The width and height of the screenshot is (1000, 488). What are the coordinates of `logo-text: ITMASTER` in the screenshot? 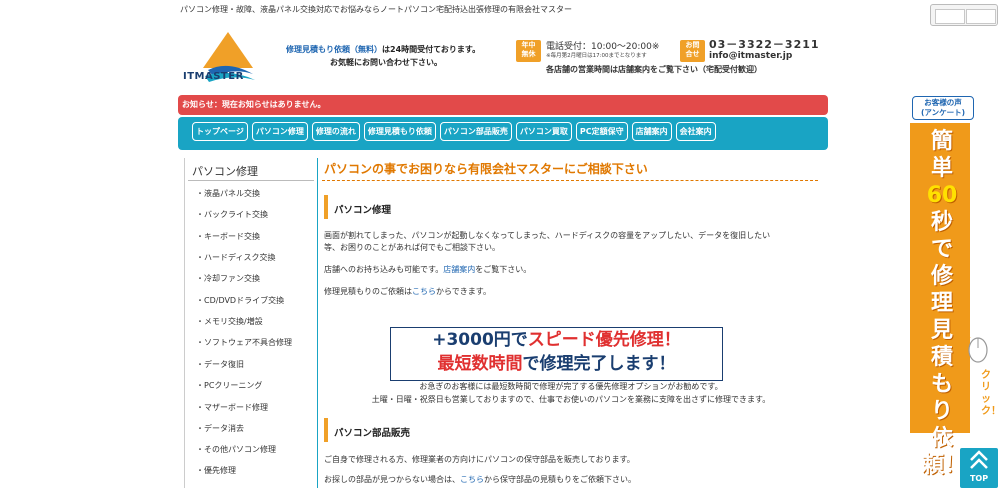 It's located at (213, 76).